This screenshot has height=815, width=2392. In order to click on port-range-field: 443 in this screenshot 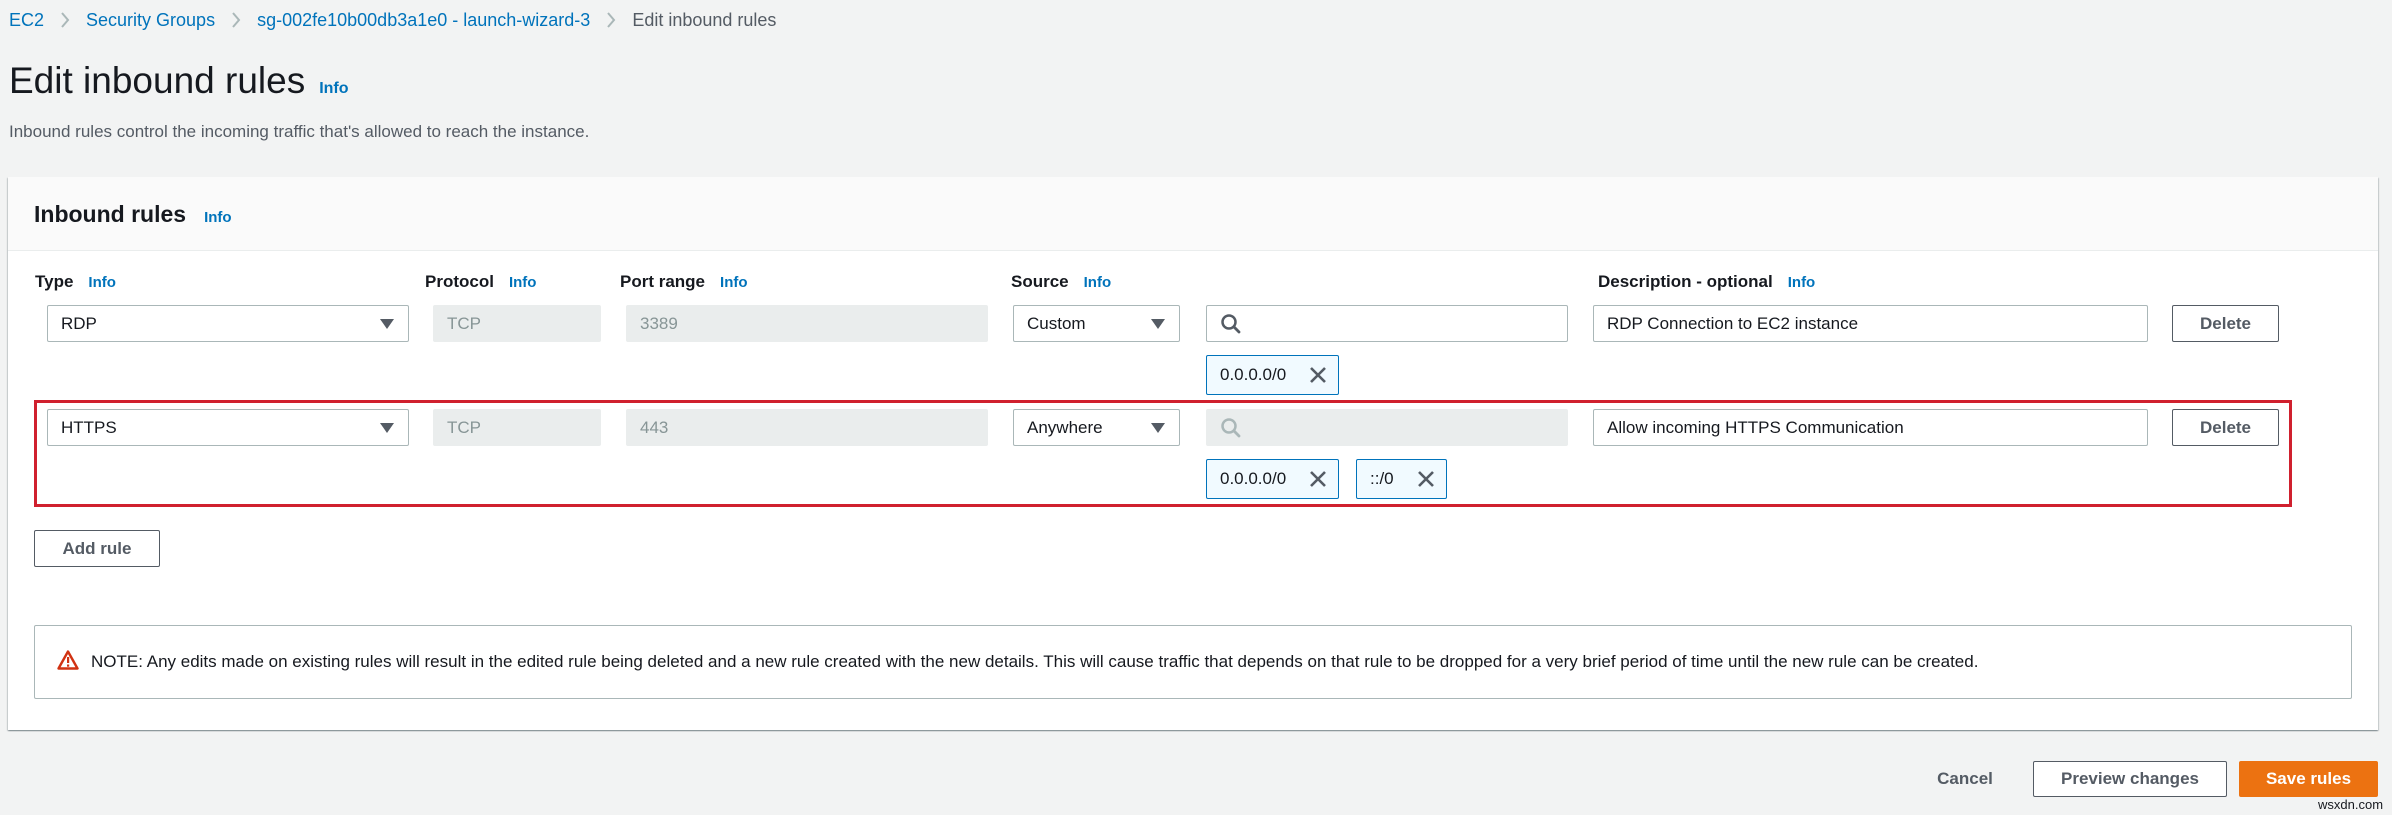, I will do `click(807, 427)`.